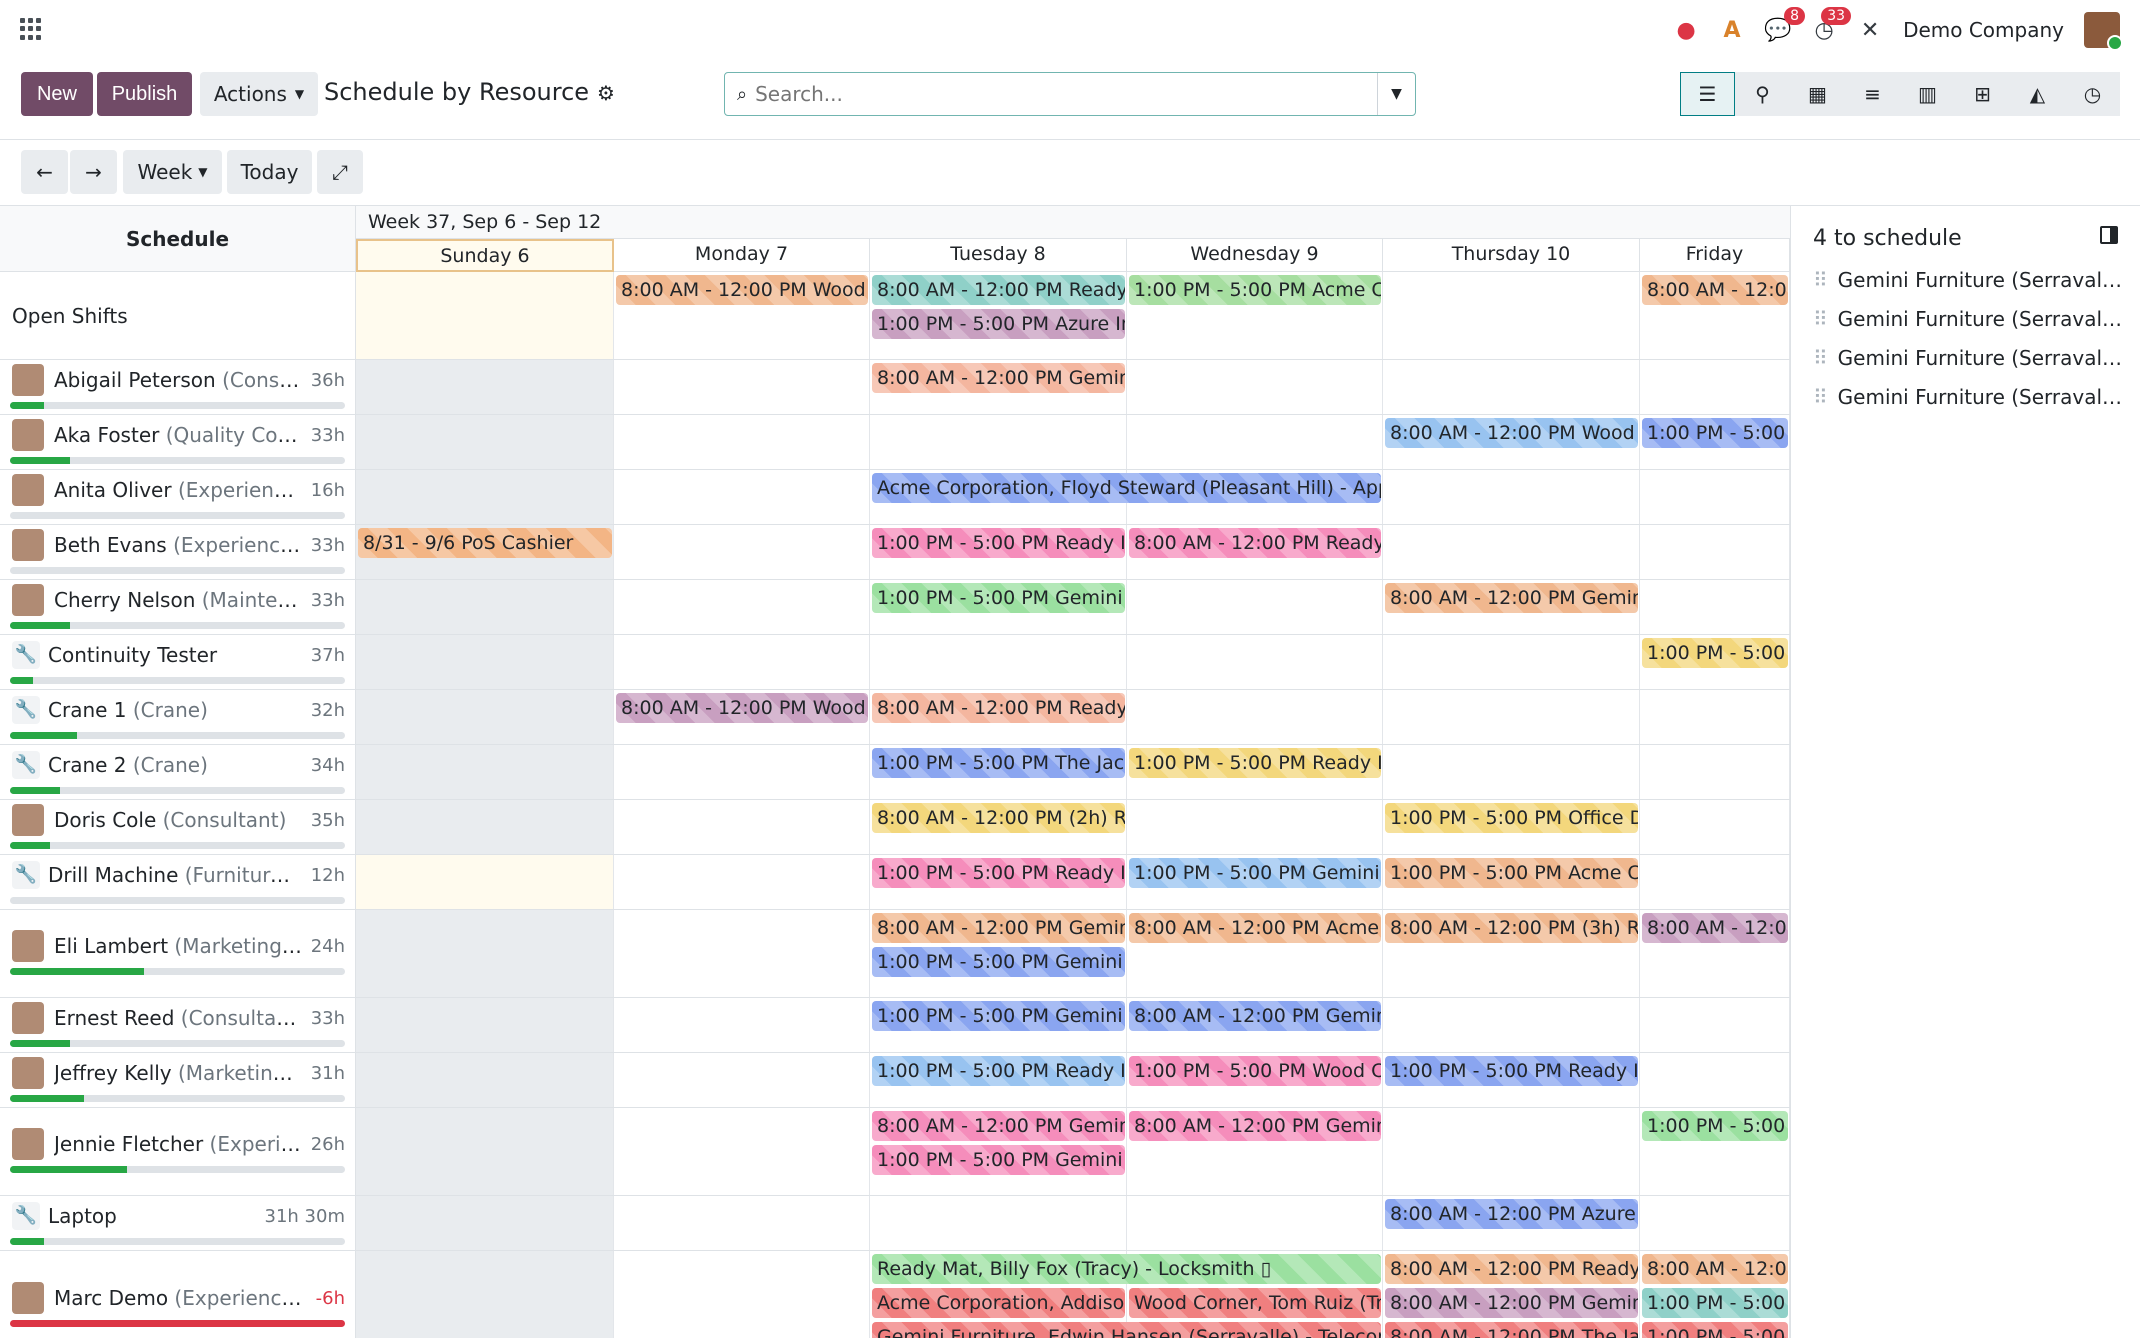 The width and height of the screenshot is (2140, 1338). What do you see at coordinates (144, 94) in the screenshot?
I see `publish-button: Publish` at bounding box center [144, 94].